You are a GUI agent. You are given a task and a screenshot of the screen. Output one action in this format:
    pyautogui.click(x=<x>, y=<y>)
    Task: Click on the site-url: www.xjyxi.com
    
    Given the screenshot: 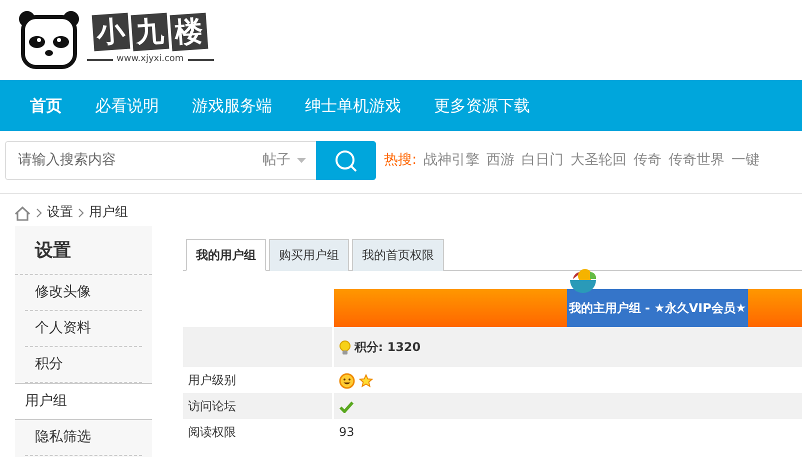 What is the action you would take?
    pyautogui.click(x=150, y=59)
    